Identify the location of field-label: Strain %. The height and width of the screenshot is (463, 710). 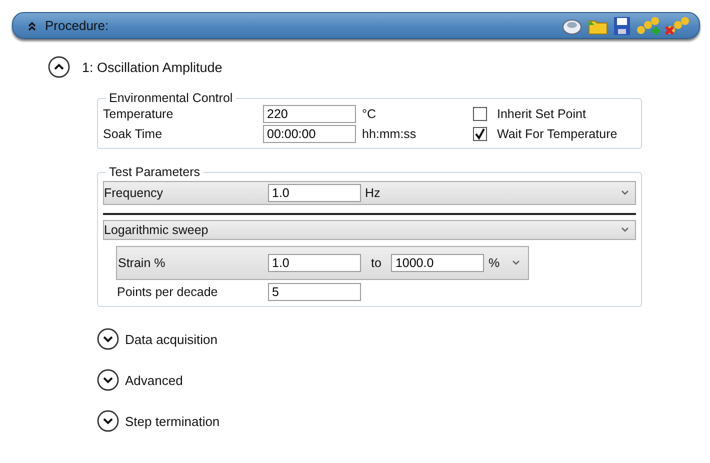
(141, 263).